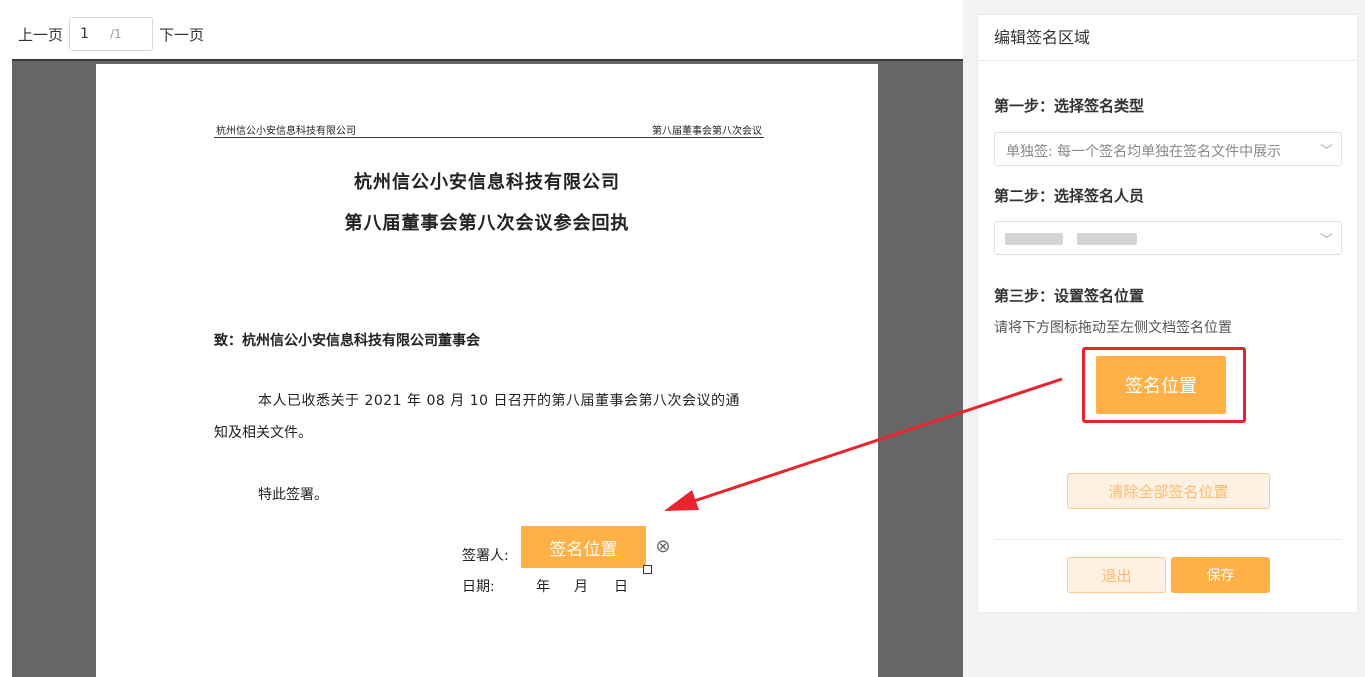 The width and height of the screenshot is (1365, 677). What do you see at coordinates (1167, 38) in the screenshot?
I see `panel-title: 编辑签名区域` at bounding box center [1167, 38].